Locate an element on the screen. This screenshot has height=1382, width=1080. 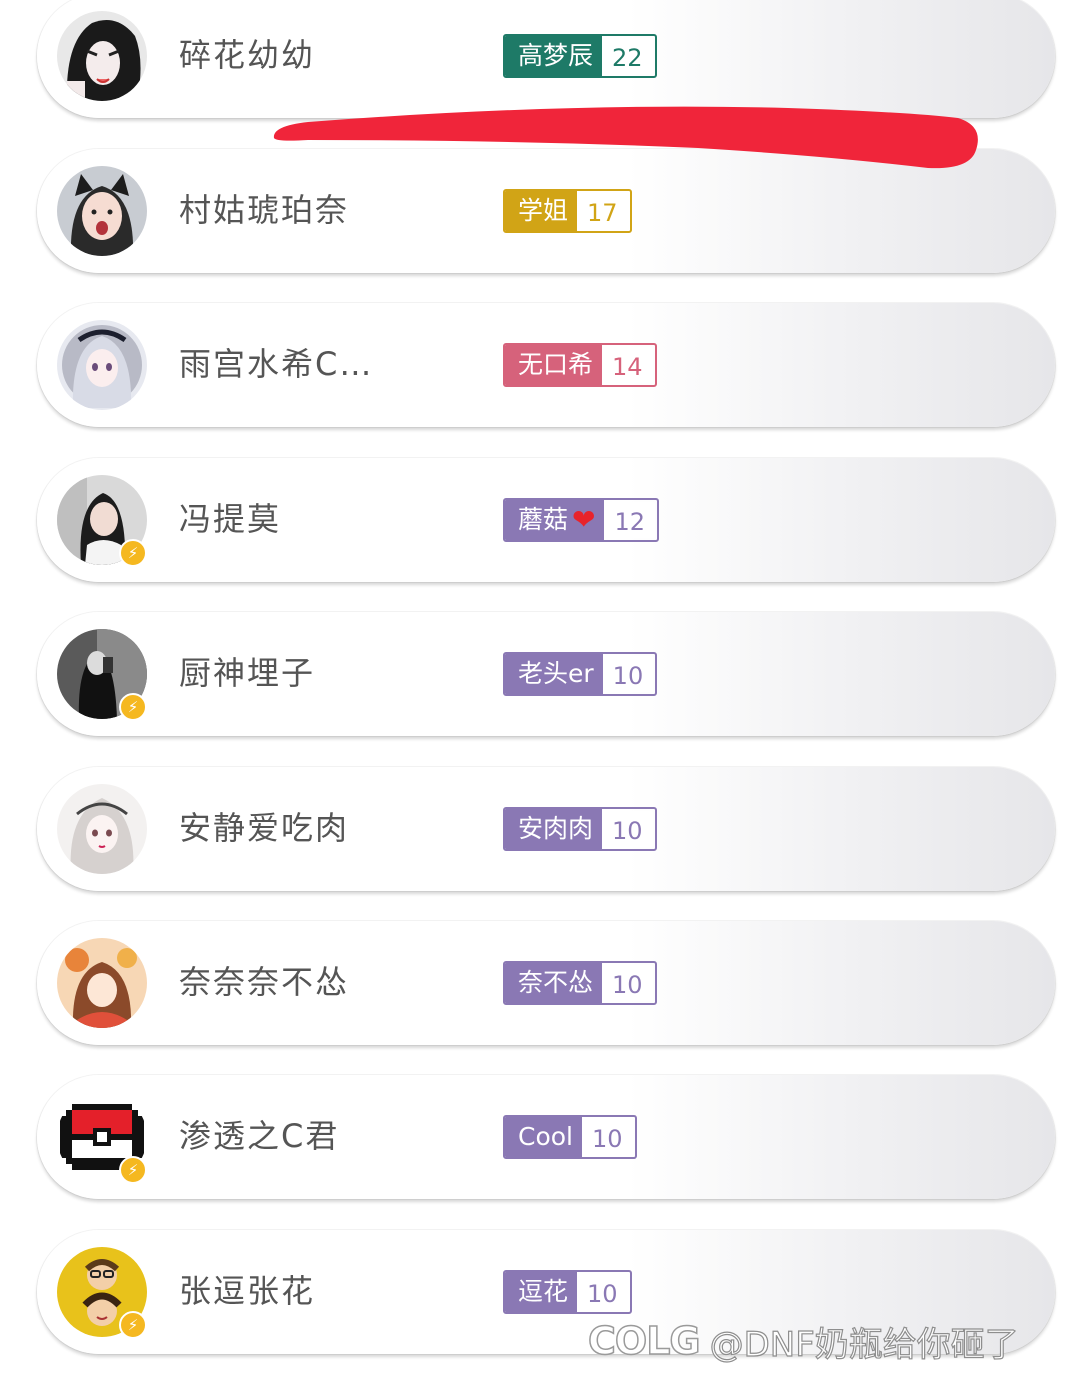
username: 冯提莫 is located at coordinates (230, 519).